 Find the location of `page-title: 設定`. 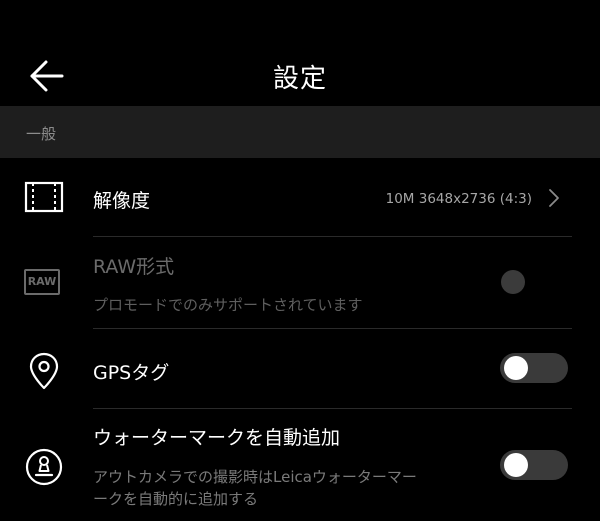

page-title: 設定 is located at coordinates (299, 79).